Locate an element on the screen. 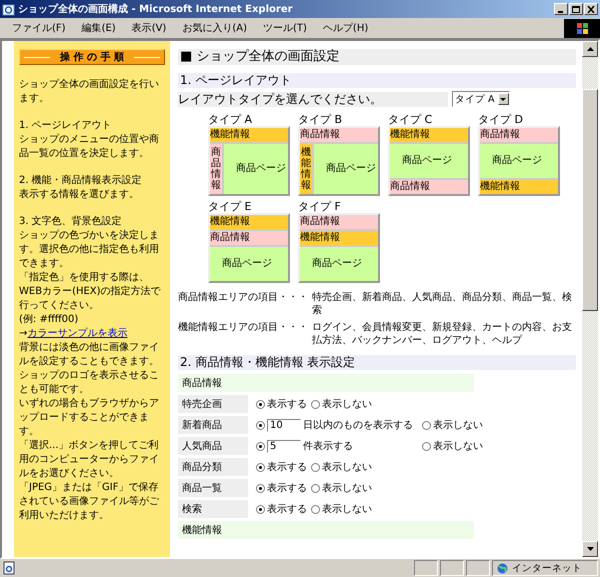  scroll-up-button is located at coordinates (590, 49).